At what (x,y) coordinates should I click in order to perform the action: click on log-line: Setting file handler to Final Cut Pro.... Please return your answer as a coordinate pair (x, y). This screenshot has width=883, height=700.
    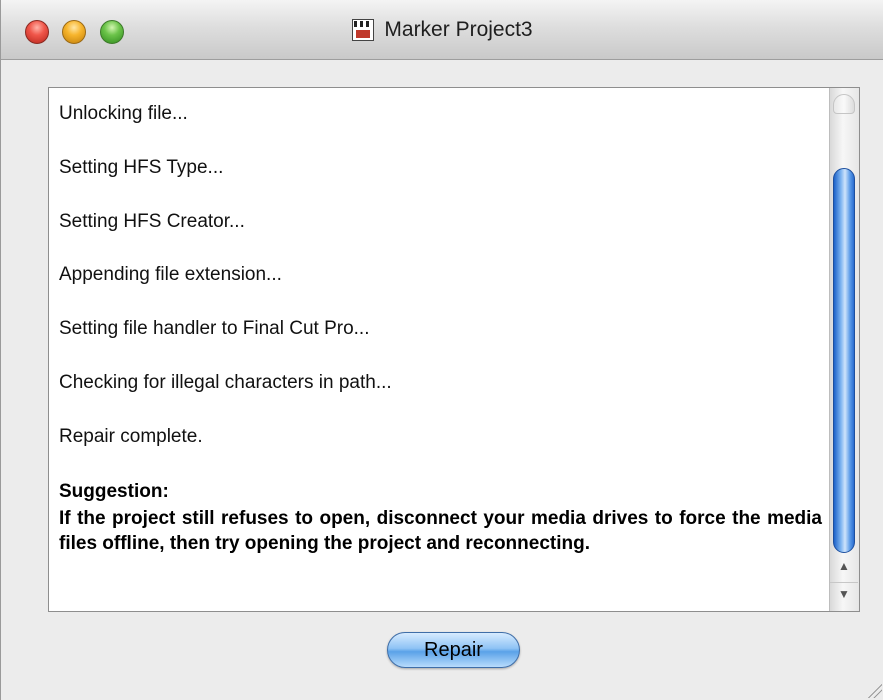
    Looking at the image, I should click on (214, 328).